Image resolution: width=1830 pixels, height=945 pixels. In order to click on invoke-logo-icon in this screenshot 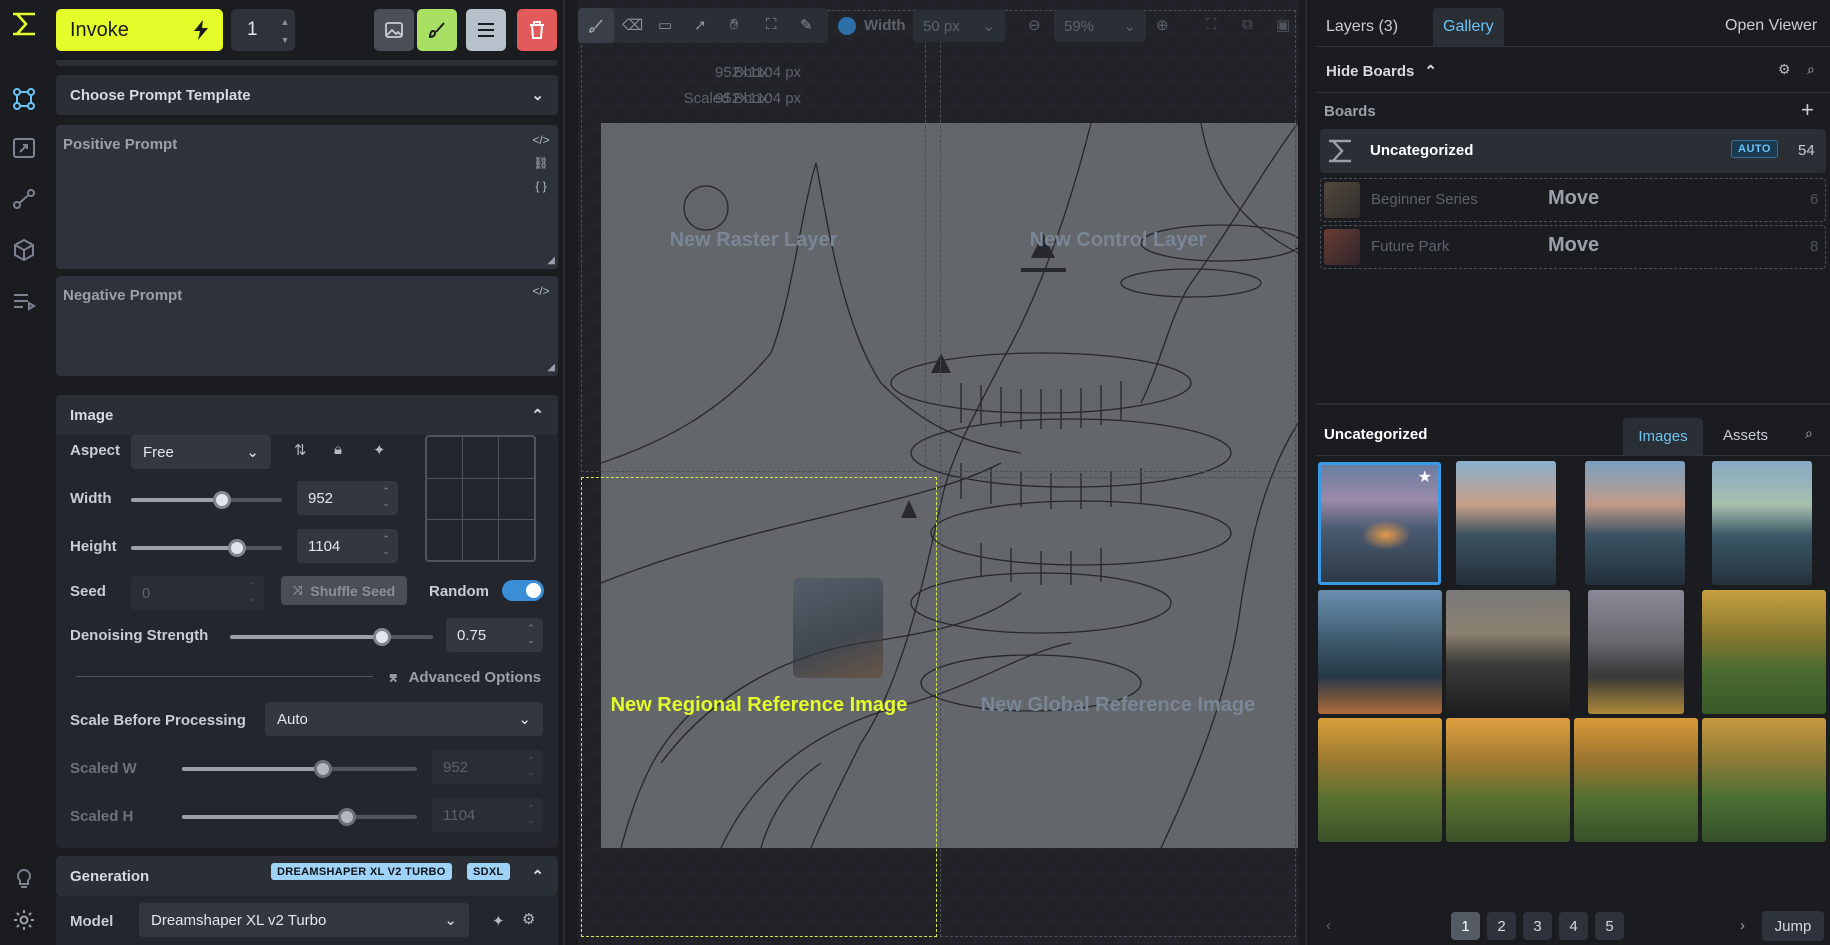, I will do `click(24, 24)`.